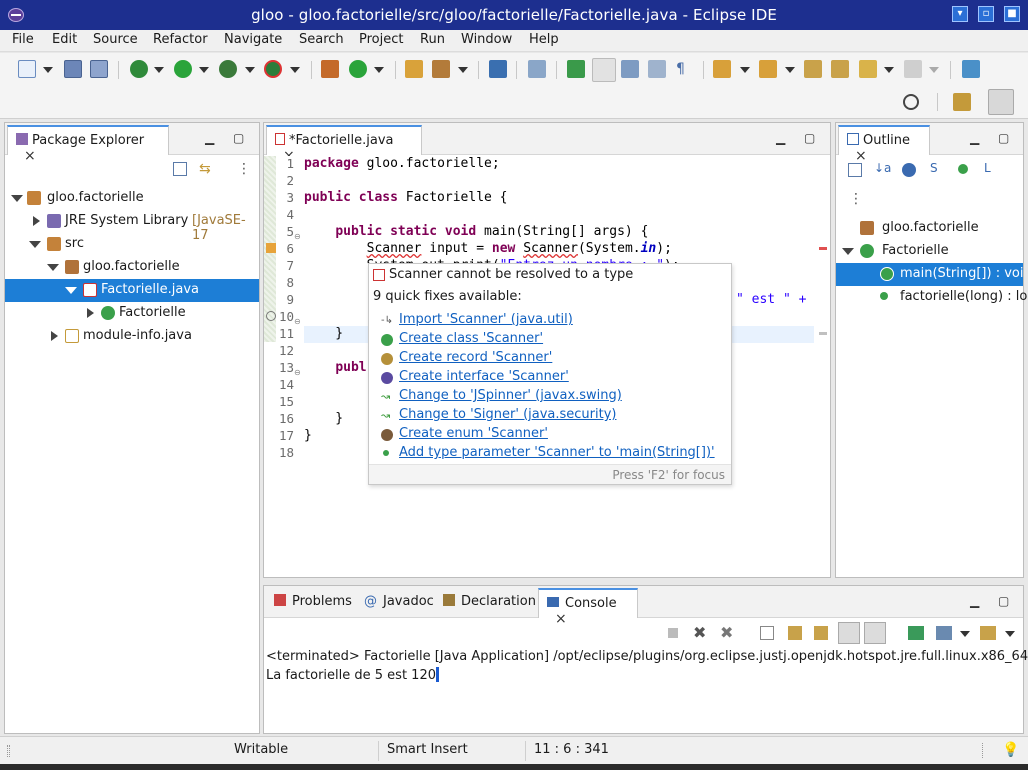 The height and width of the screenshot is (770, 1028). What do you see at coordinates (929, 228) in the screenshot?
I see `outline-item-package: gloo.factorielle` at bounding box center [929, 228].